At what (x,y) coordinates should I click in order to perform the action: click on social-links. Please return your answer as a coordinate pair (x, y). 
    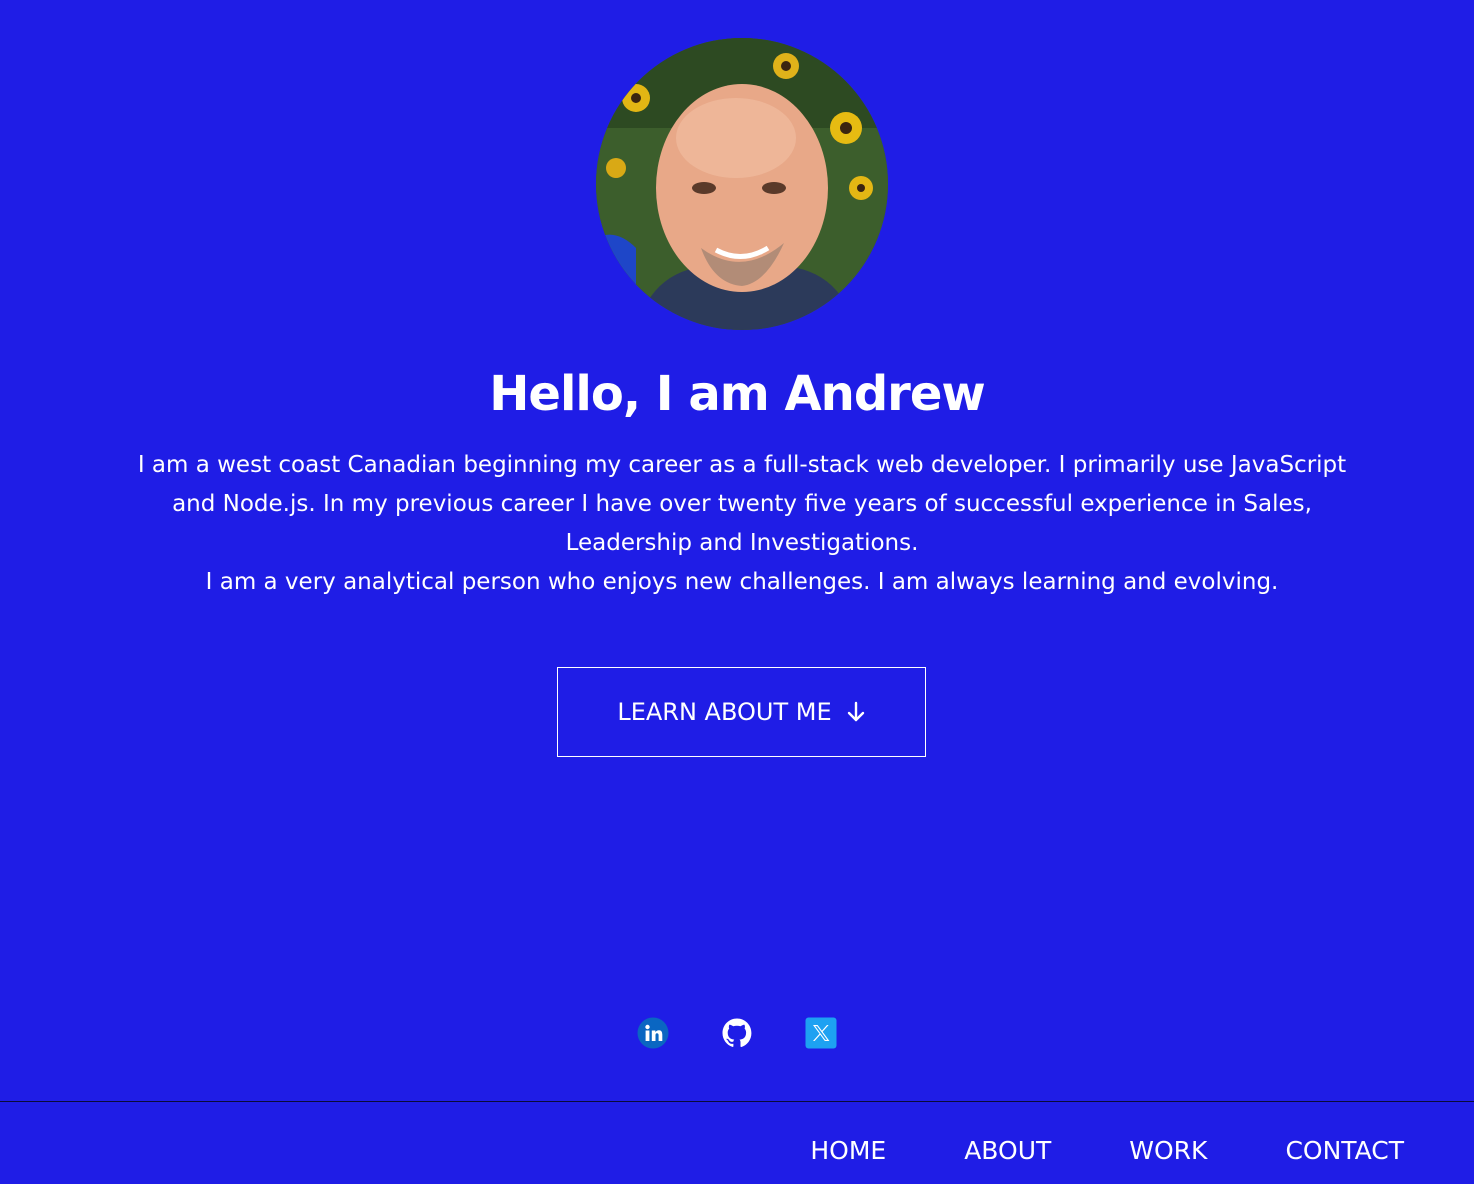
    Looking at the image, I should click on (737, 1033).